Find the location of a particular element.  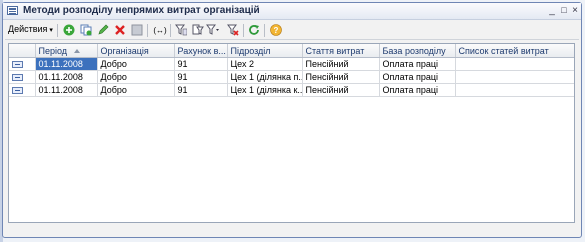

column-header-icon is located at coordinates (22, 51).